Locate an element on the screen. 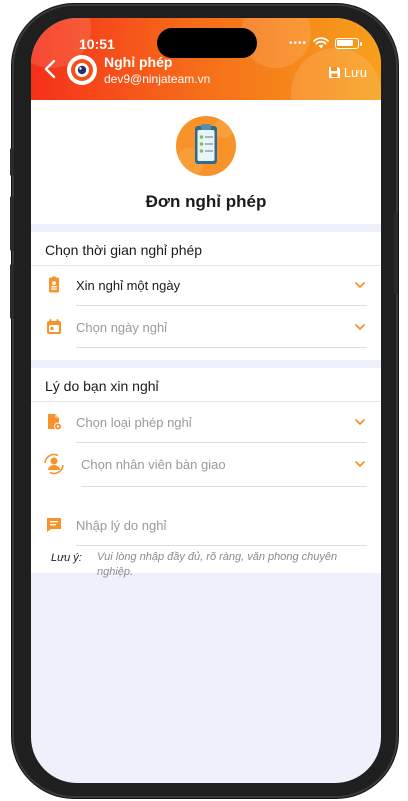  clipboard-checklist-icon is located at coordinates (206, 146).